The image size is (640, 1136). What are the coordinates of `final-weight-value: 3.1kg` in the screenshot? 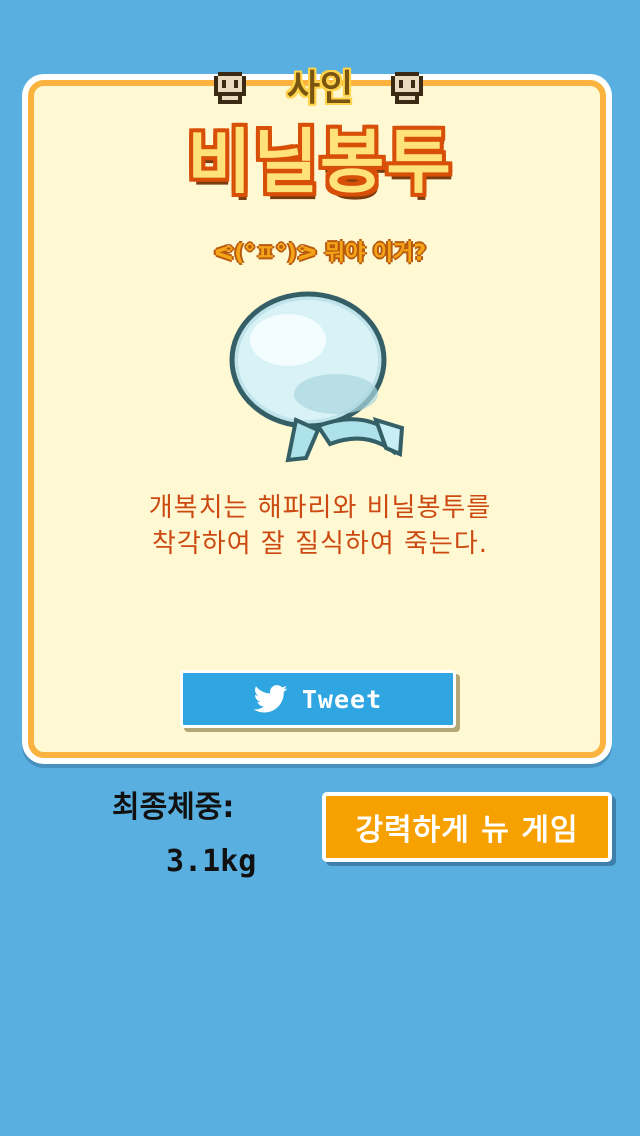 It's located at (211, 861).